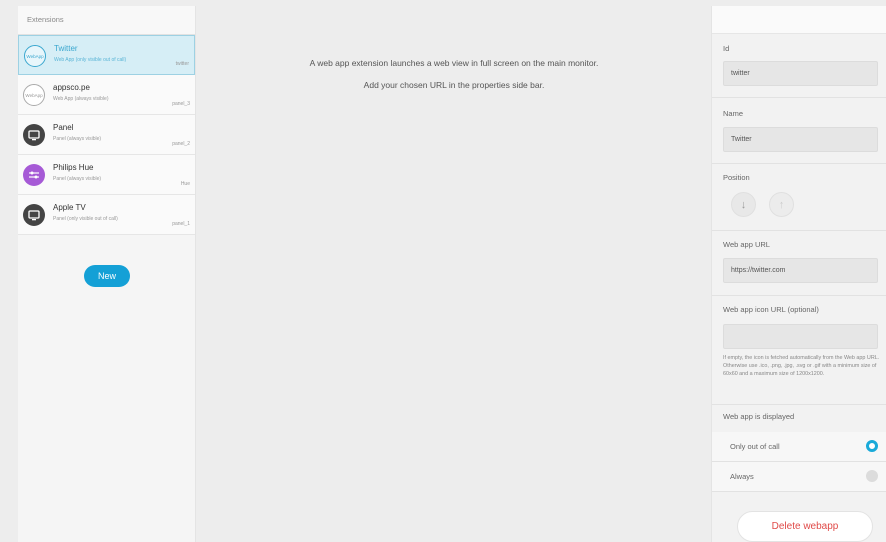 This screenshot has width=886, height=542. Describe the element at coordinates (181, 104) in the screenshot. I see `extension-id-tag: panel_3` at that location.